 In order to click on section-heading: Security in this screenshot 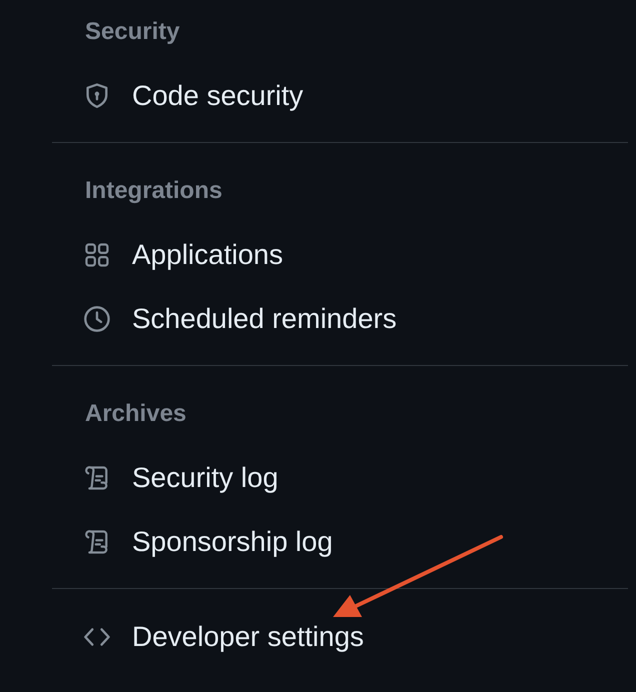, I will do `click(132, 32)`.